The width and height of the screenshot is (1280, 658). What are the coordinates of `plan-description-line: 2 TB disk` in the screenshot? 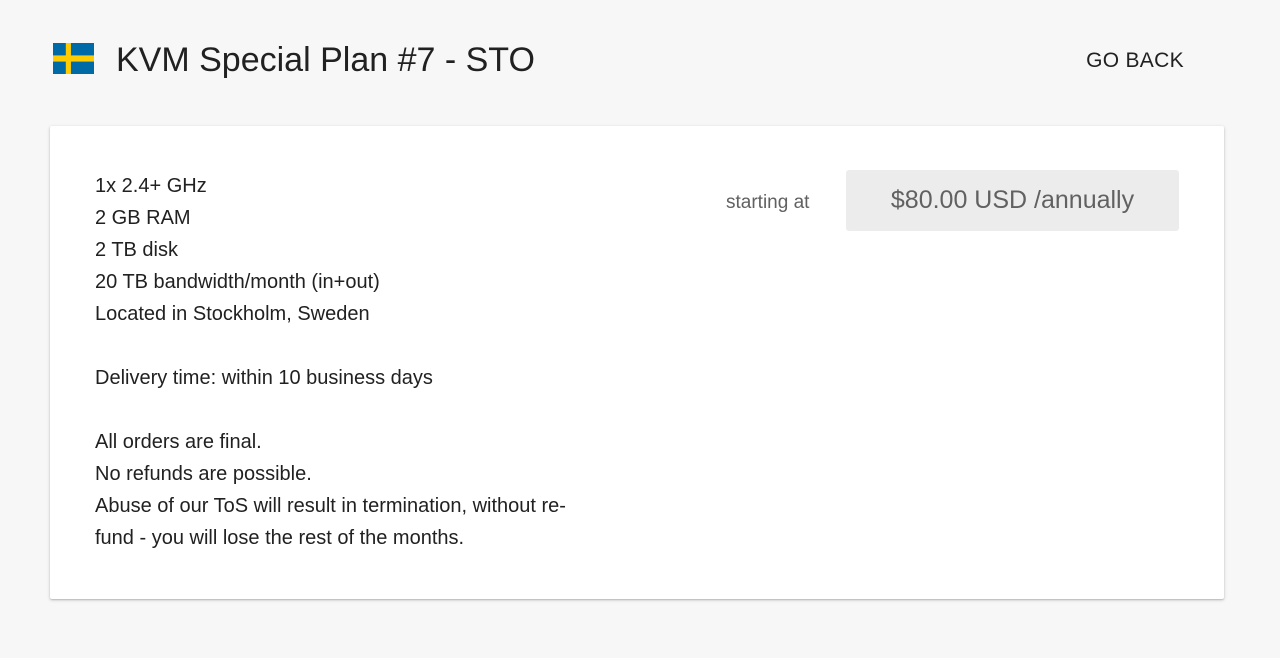 It's located at (136, 250).